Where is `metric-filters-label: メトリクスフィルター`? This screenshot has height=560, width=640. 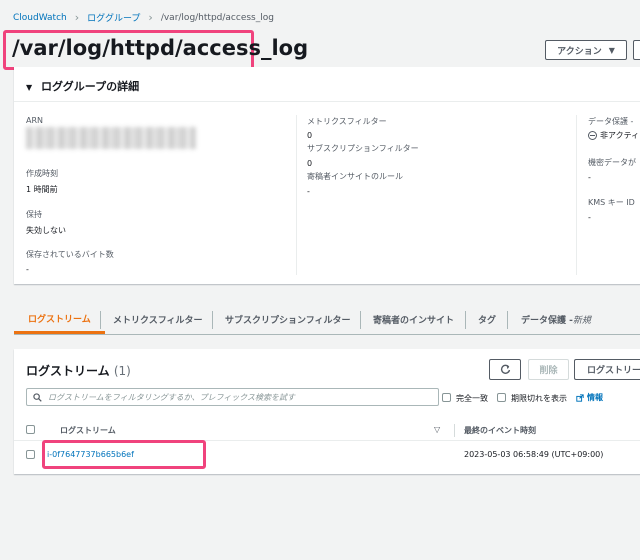
metric-filters-label: メトリクスフィルター is located at coordinates (347, 121).